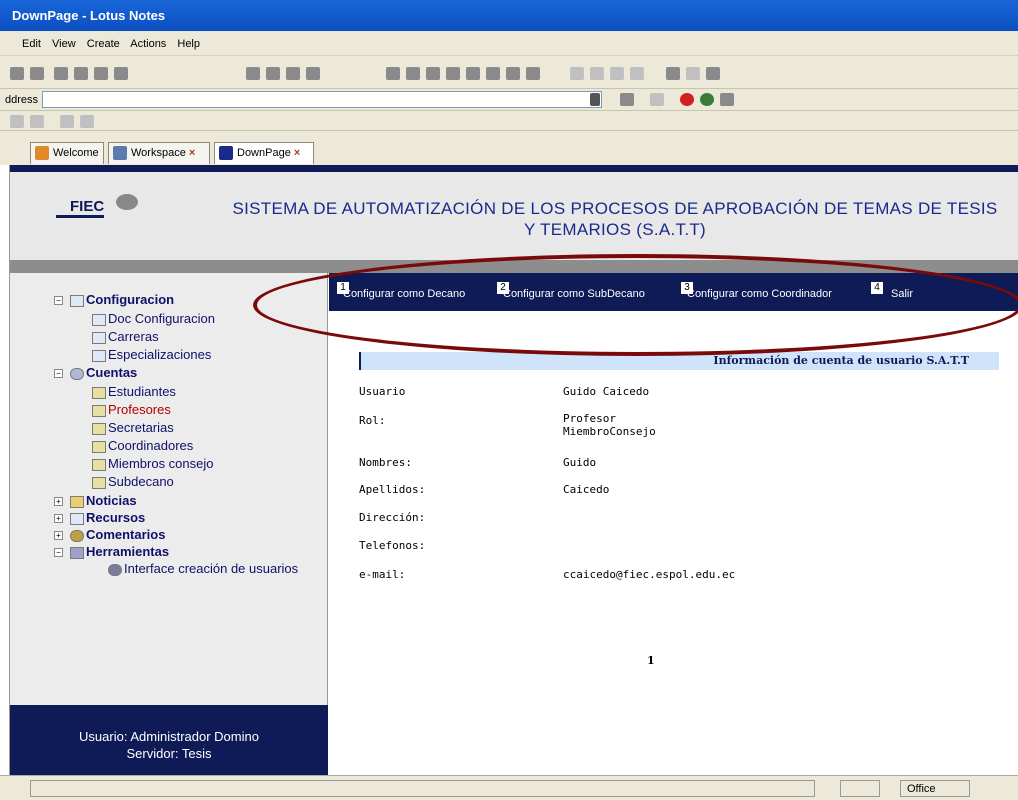  I want to click on menu-help: Help, so click(188, 44).